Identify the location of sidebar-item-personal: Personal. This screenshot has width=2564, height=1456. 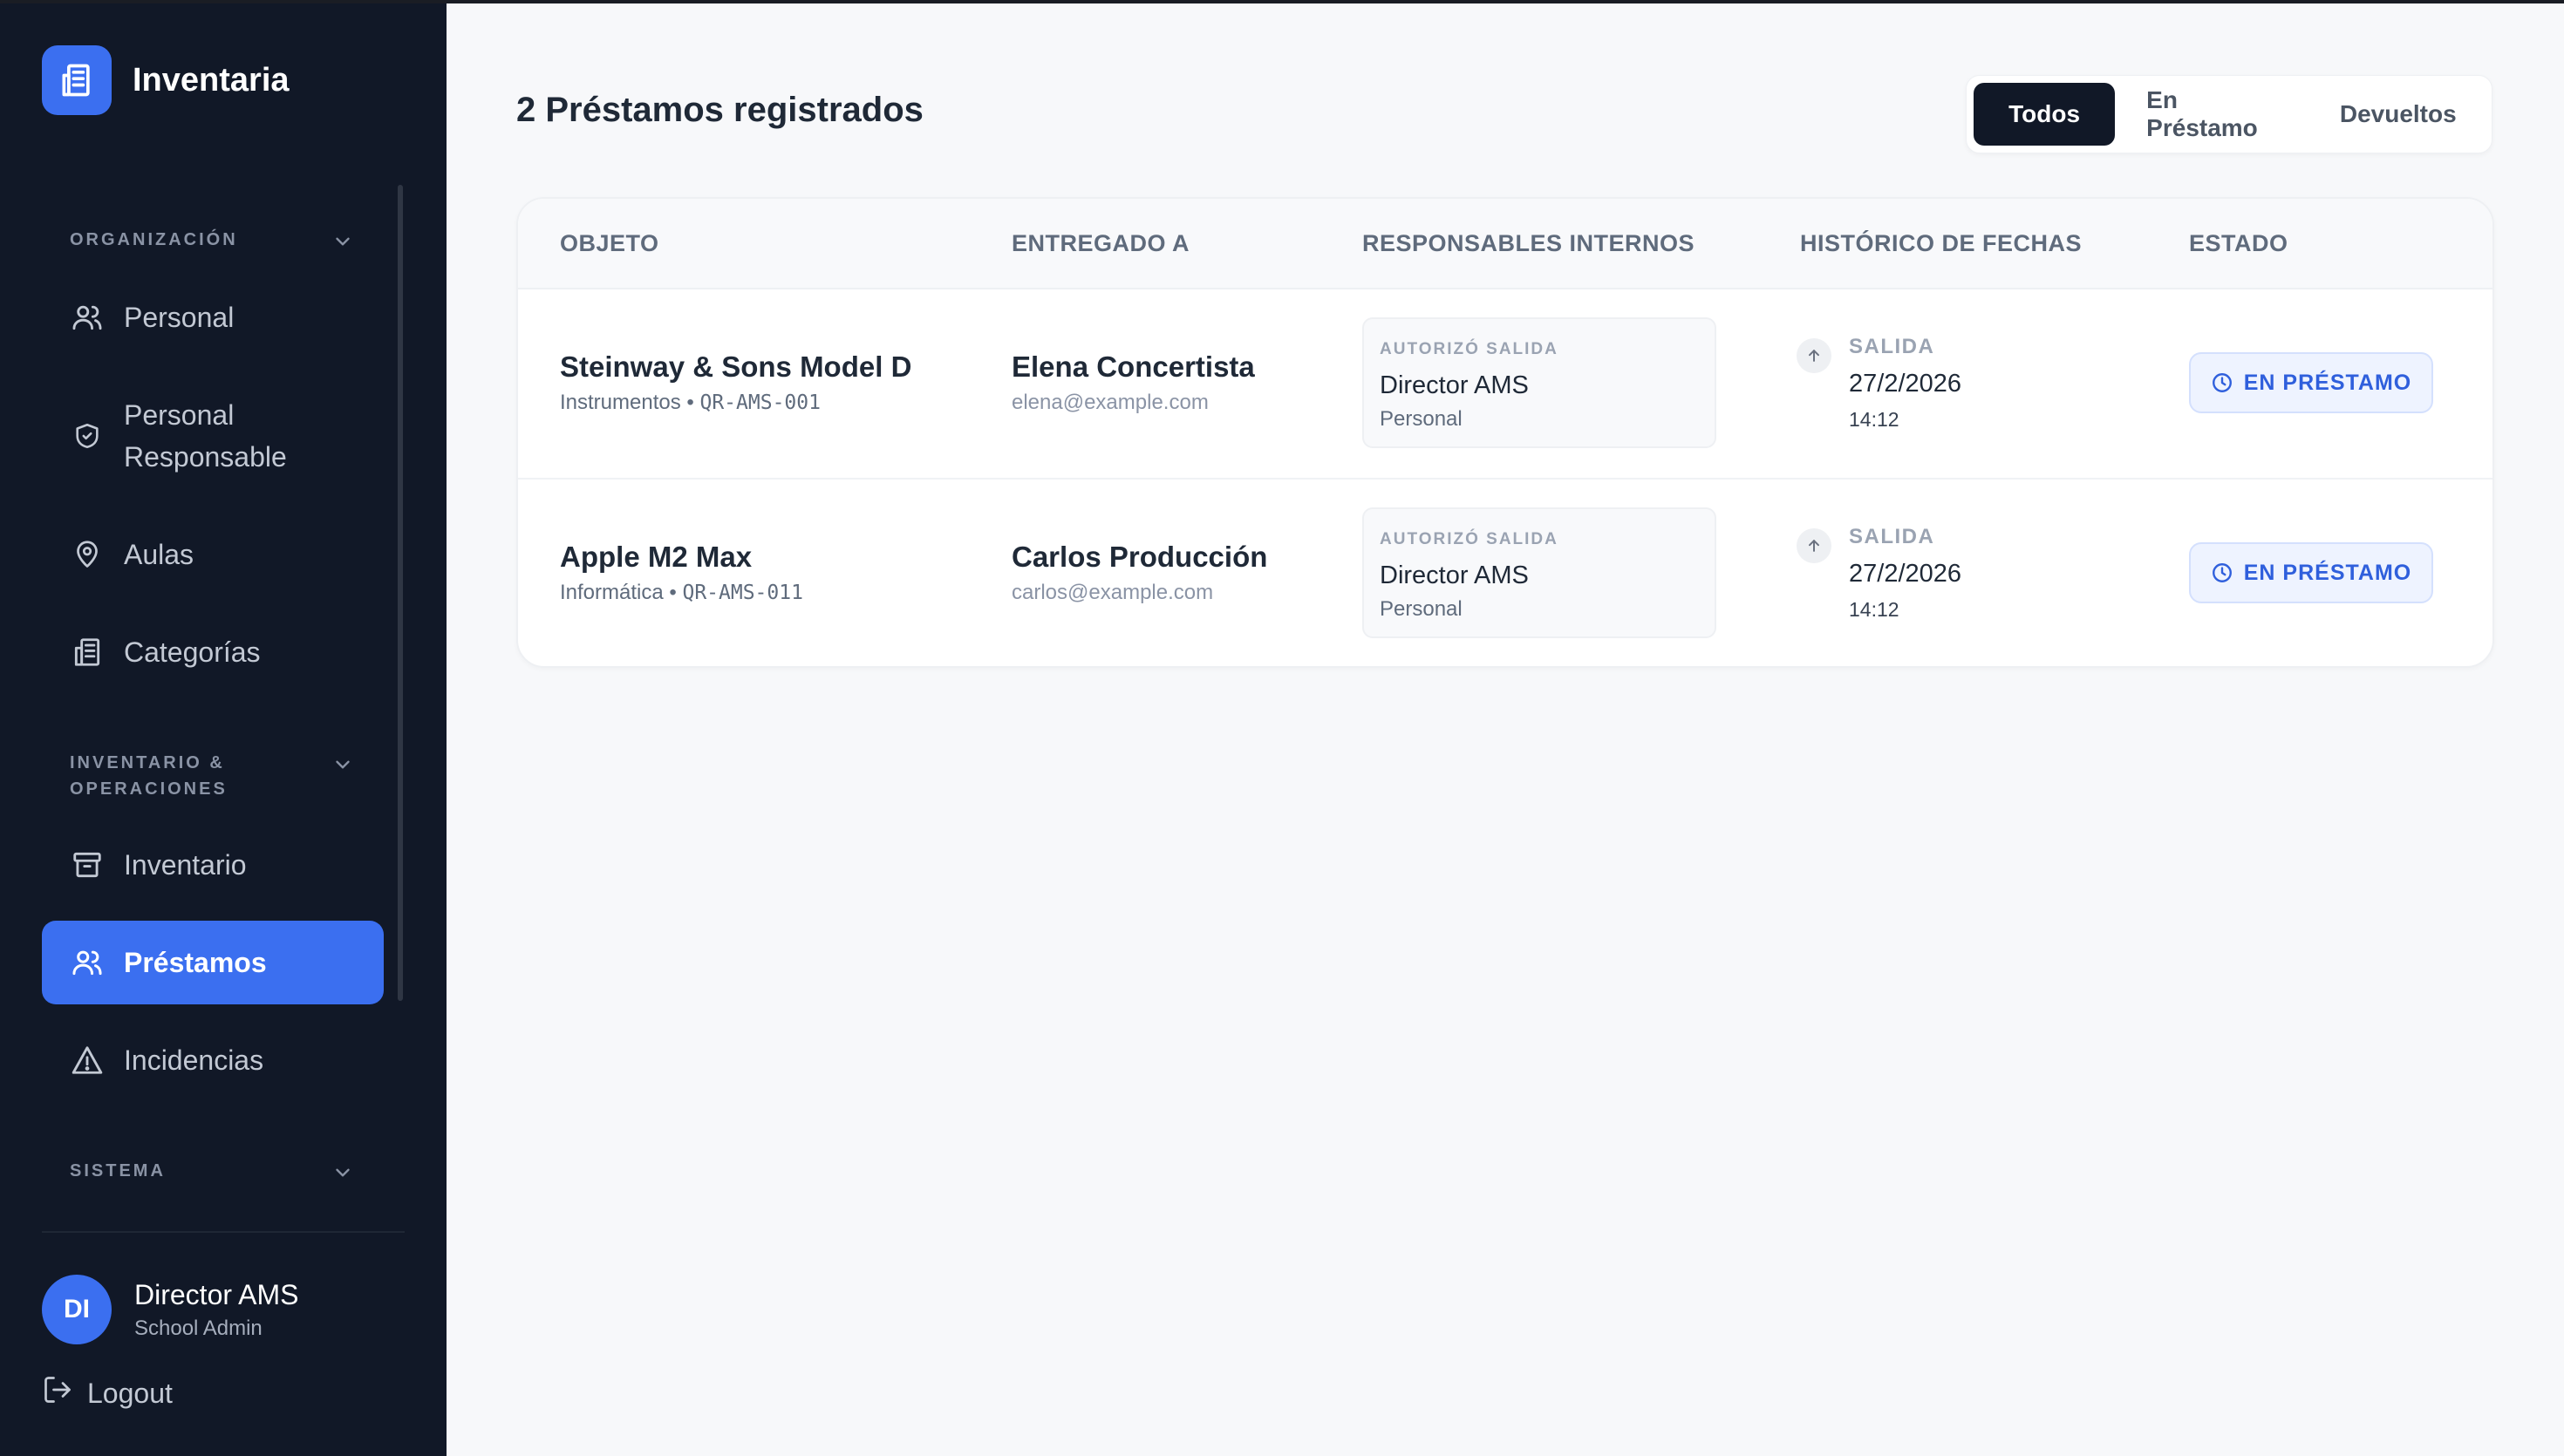
(213, 317).